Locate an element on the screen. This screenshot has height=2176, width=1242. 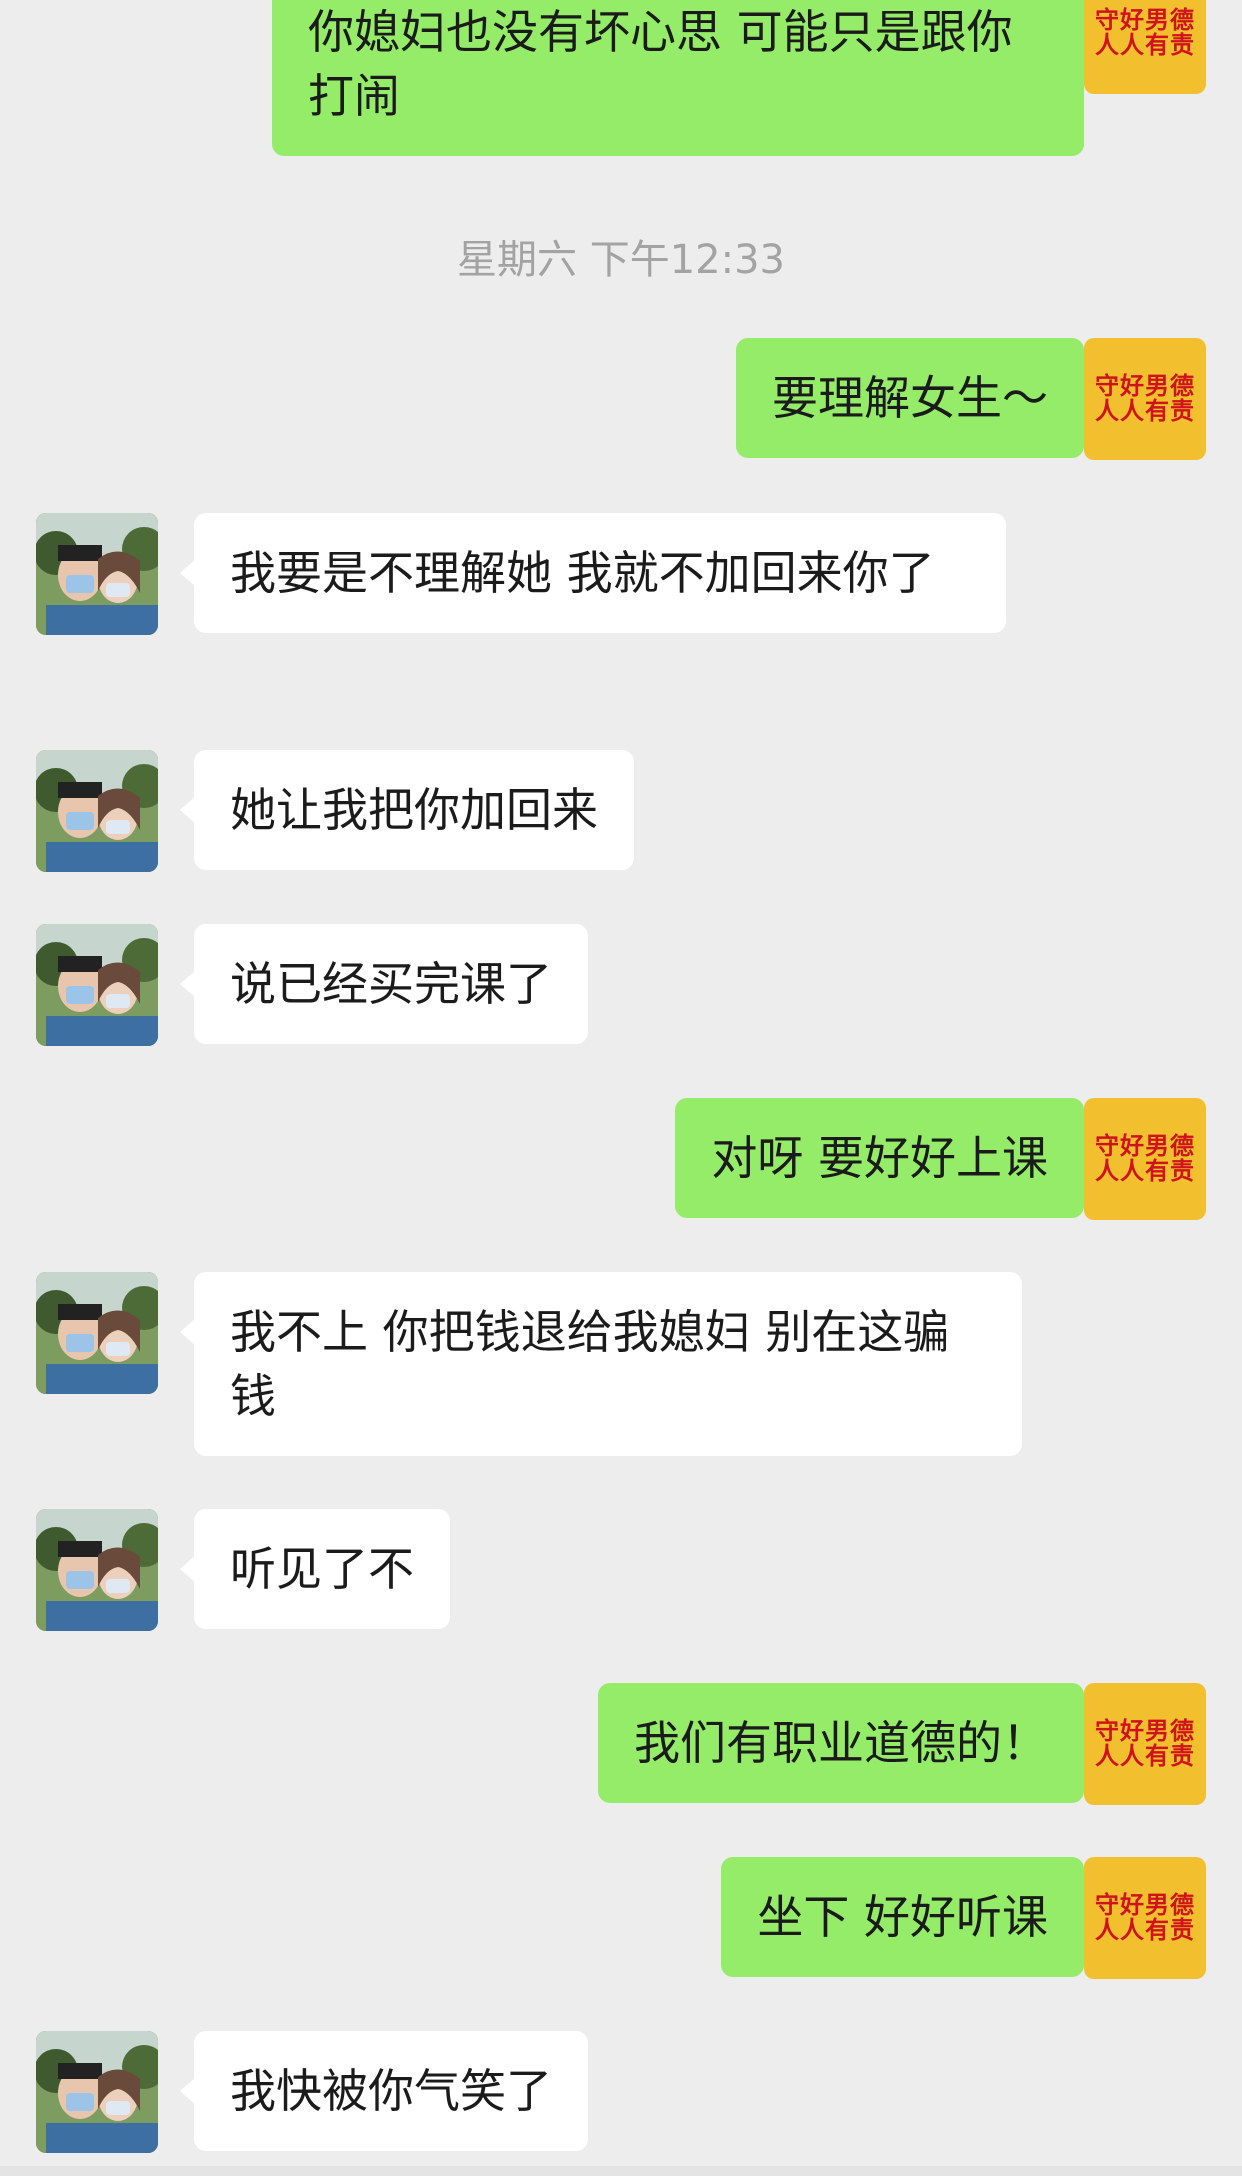
chat-timestamp: 星期六 下午12:33 is located at coordinates (621, 260).